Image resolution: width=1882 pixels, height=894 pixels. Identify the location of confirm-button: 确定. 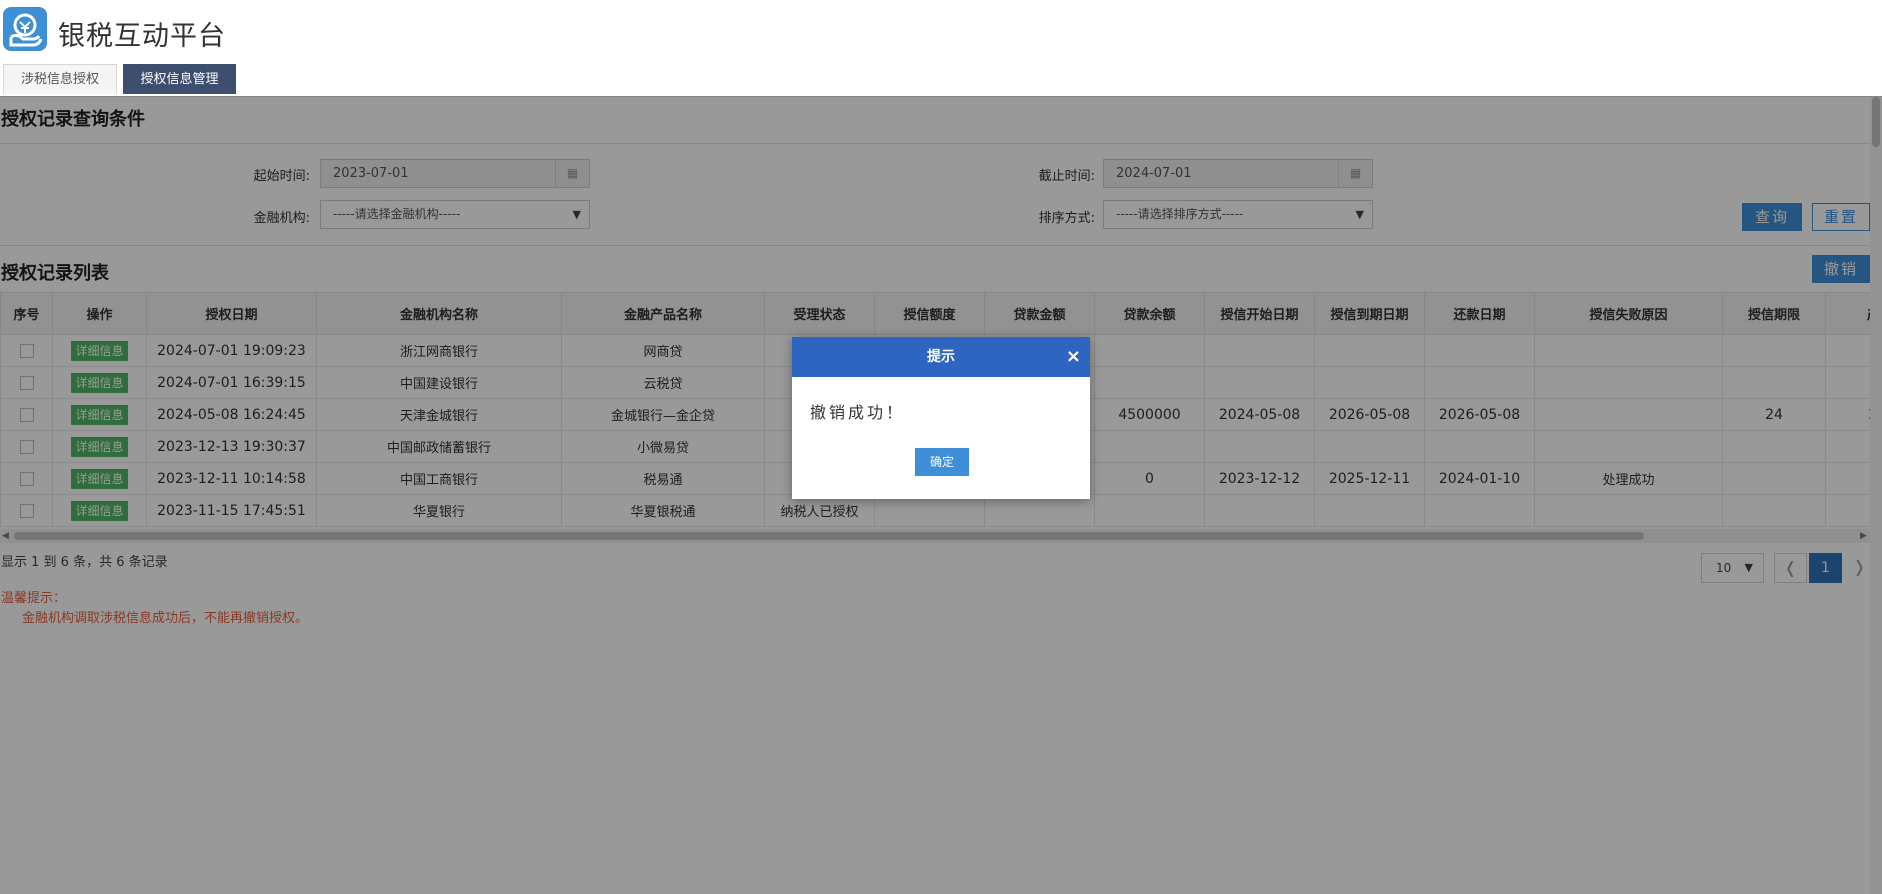
(942, 462).